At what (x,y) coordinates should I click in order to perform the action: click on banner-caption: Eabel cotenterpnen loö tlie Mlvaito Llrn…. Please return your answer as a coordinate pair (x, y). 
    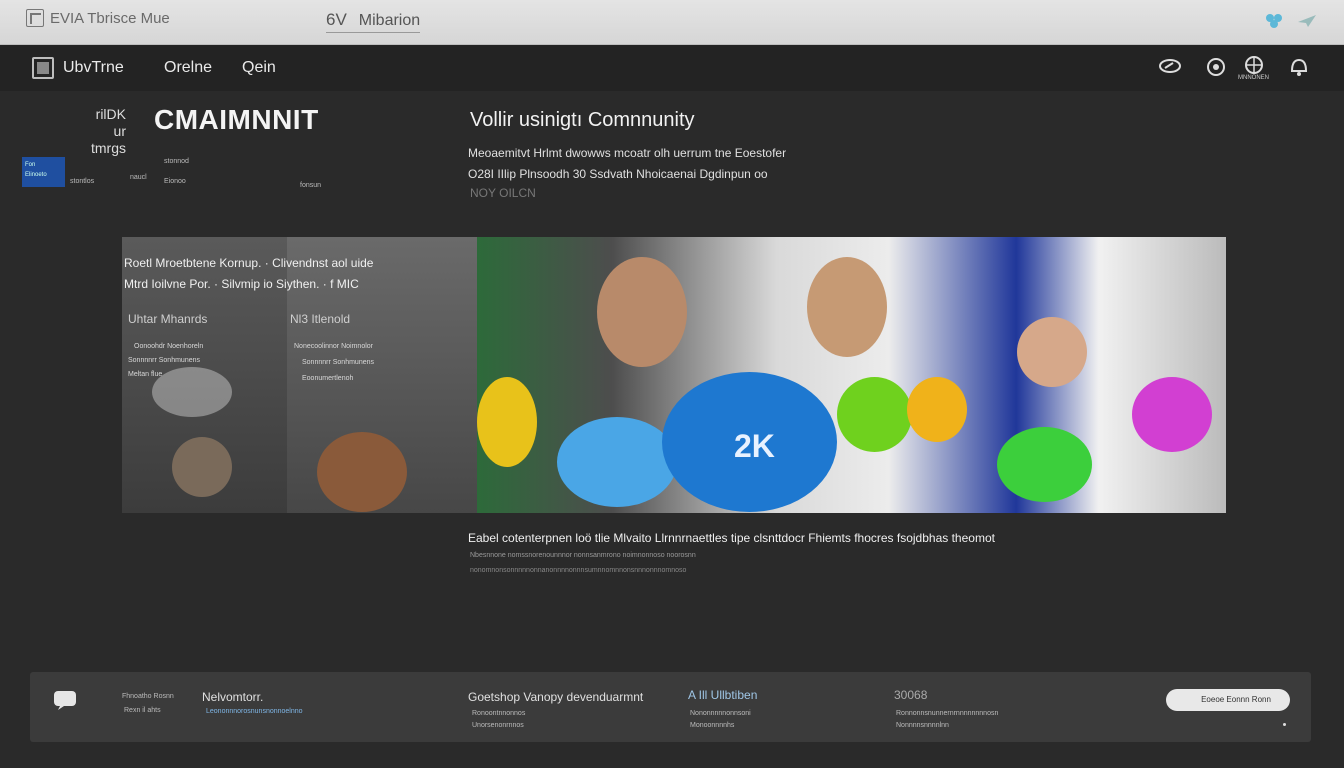
    Looking at the image, I should click on (731, 538).